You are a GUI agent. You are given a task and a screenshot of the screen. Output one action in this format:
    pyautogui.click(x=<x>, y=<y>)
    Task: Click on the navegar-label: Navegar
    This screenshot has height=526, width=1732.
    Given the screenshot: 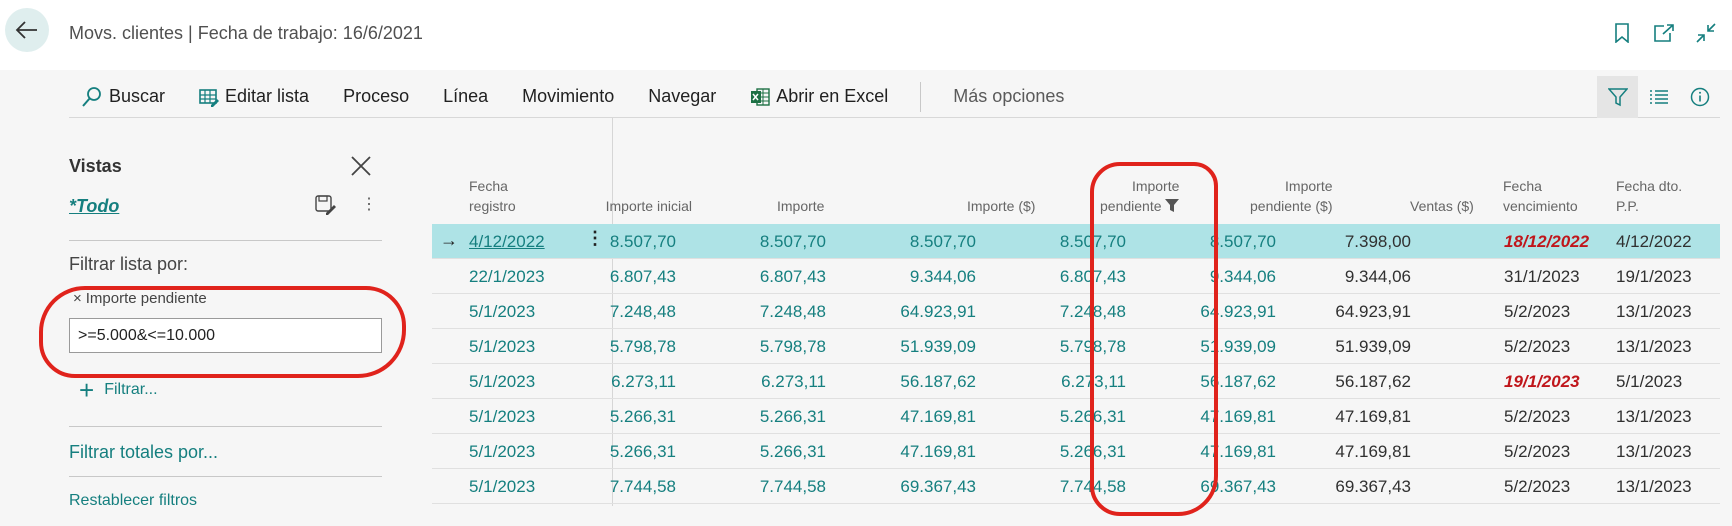 What is the action you would take?
    pyautogui.click(x=682, y=96)
    